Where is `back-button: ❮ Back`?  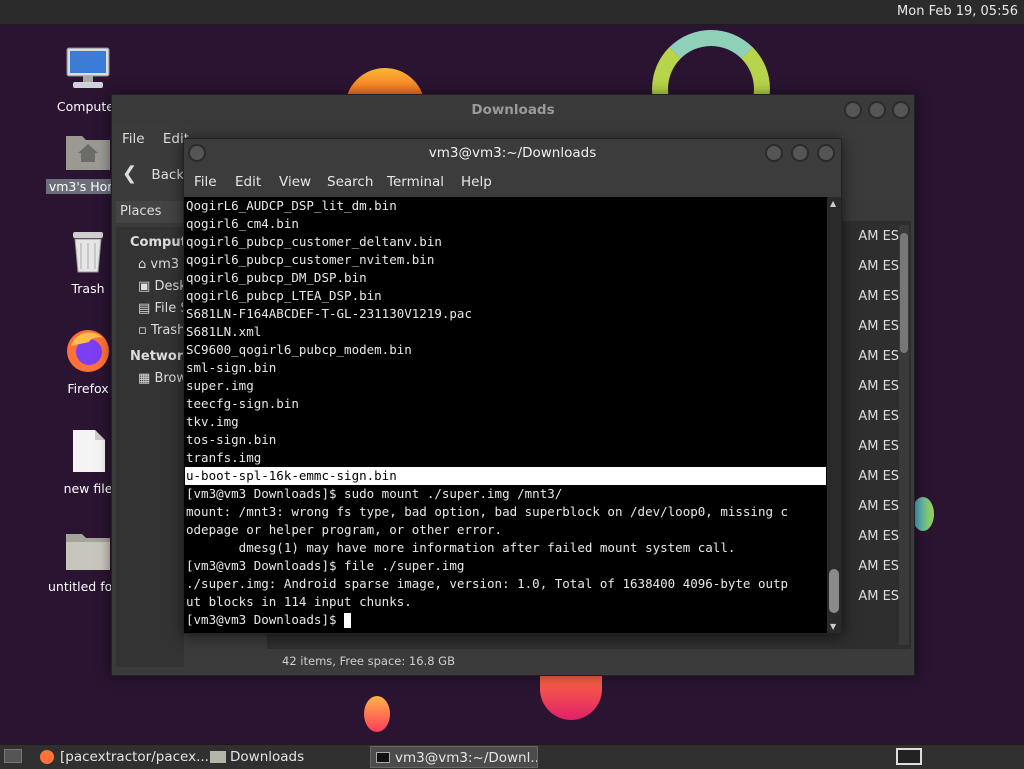
back-button: ❮ Back is located at coordinates (153, 173).